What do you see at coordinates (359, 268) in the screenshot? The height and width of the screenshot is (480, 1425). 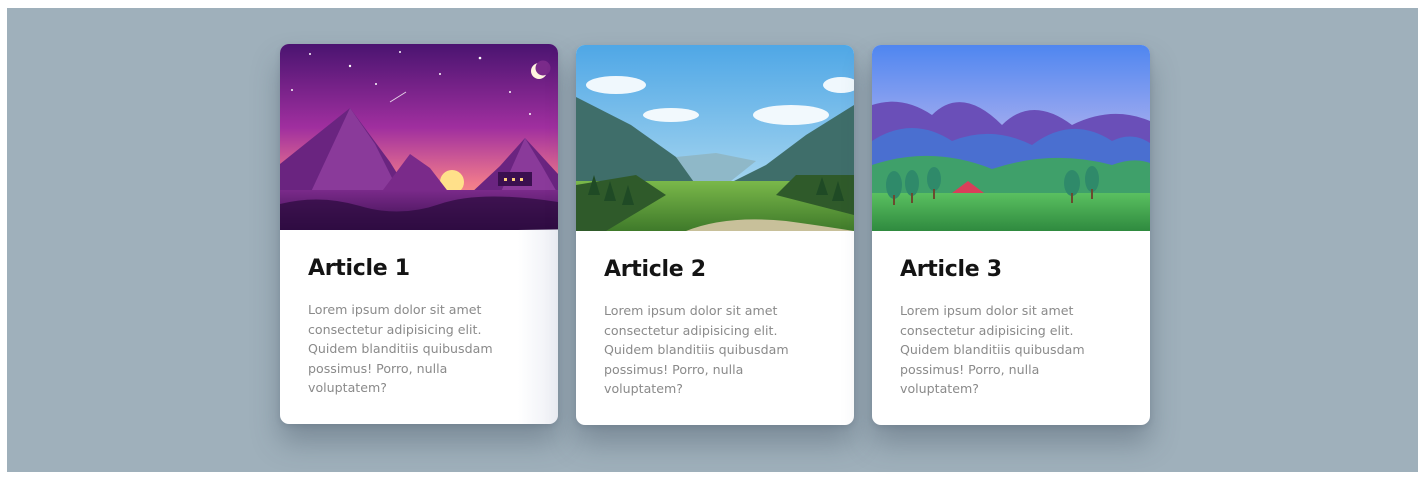 I see `article-title: Article 1` at bounding box center [359, 268].